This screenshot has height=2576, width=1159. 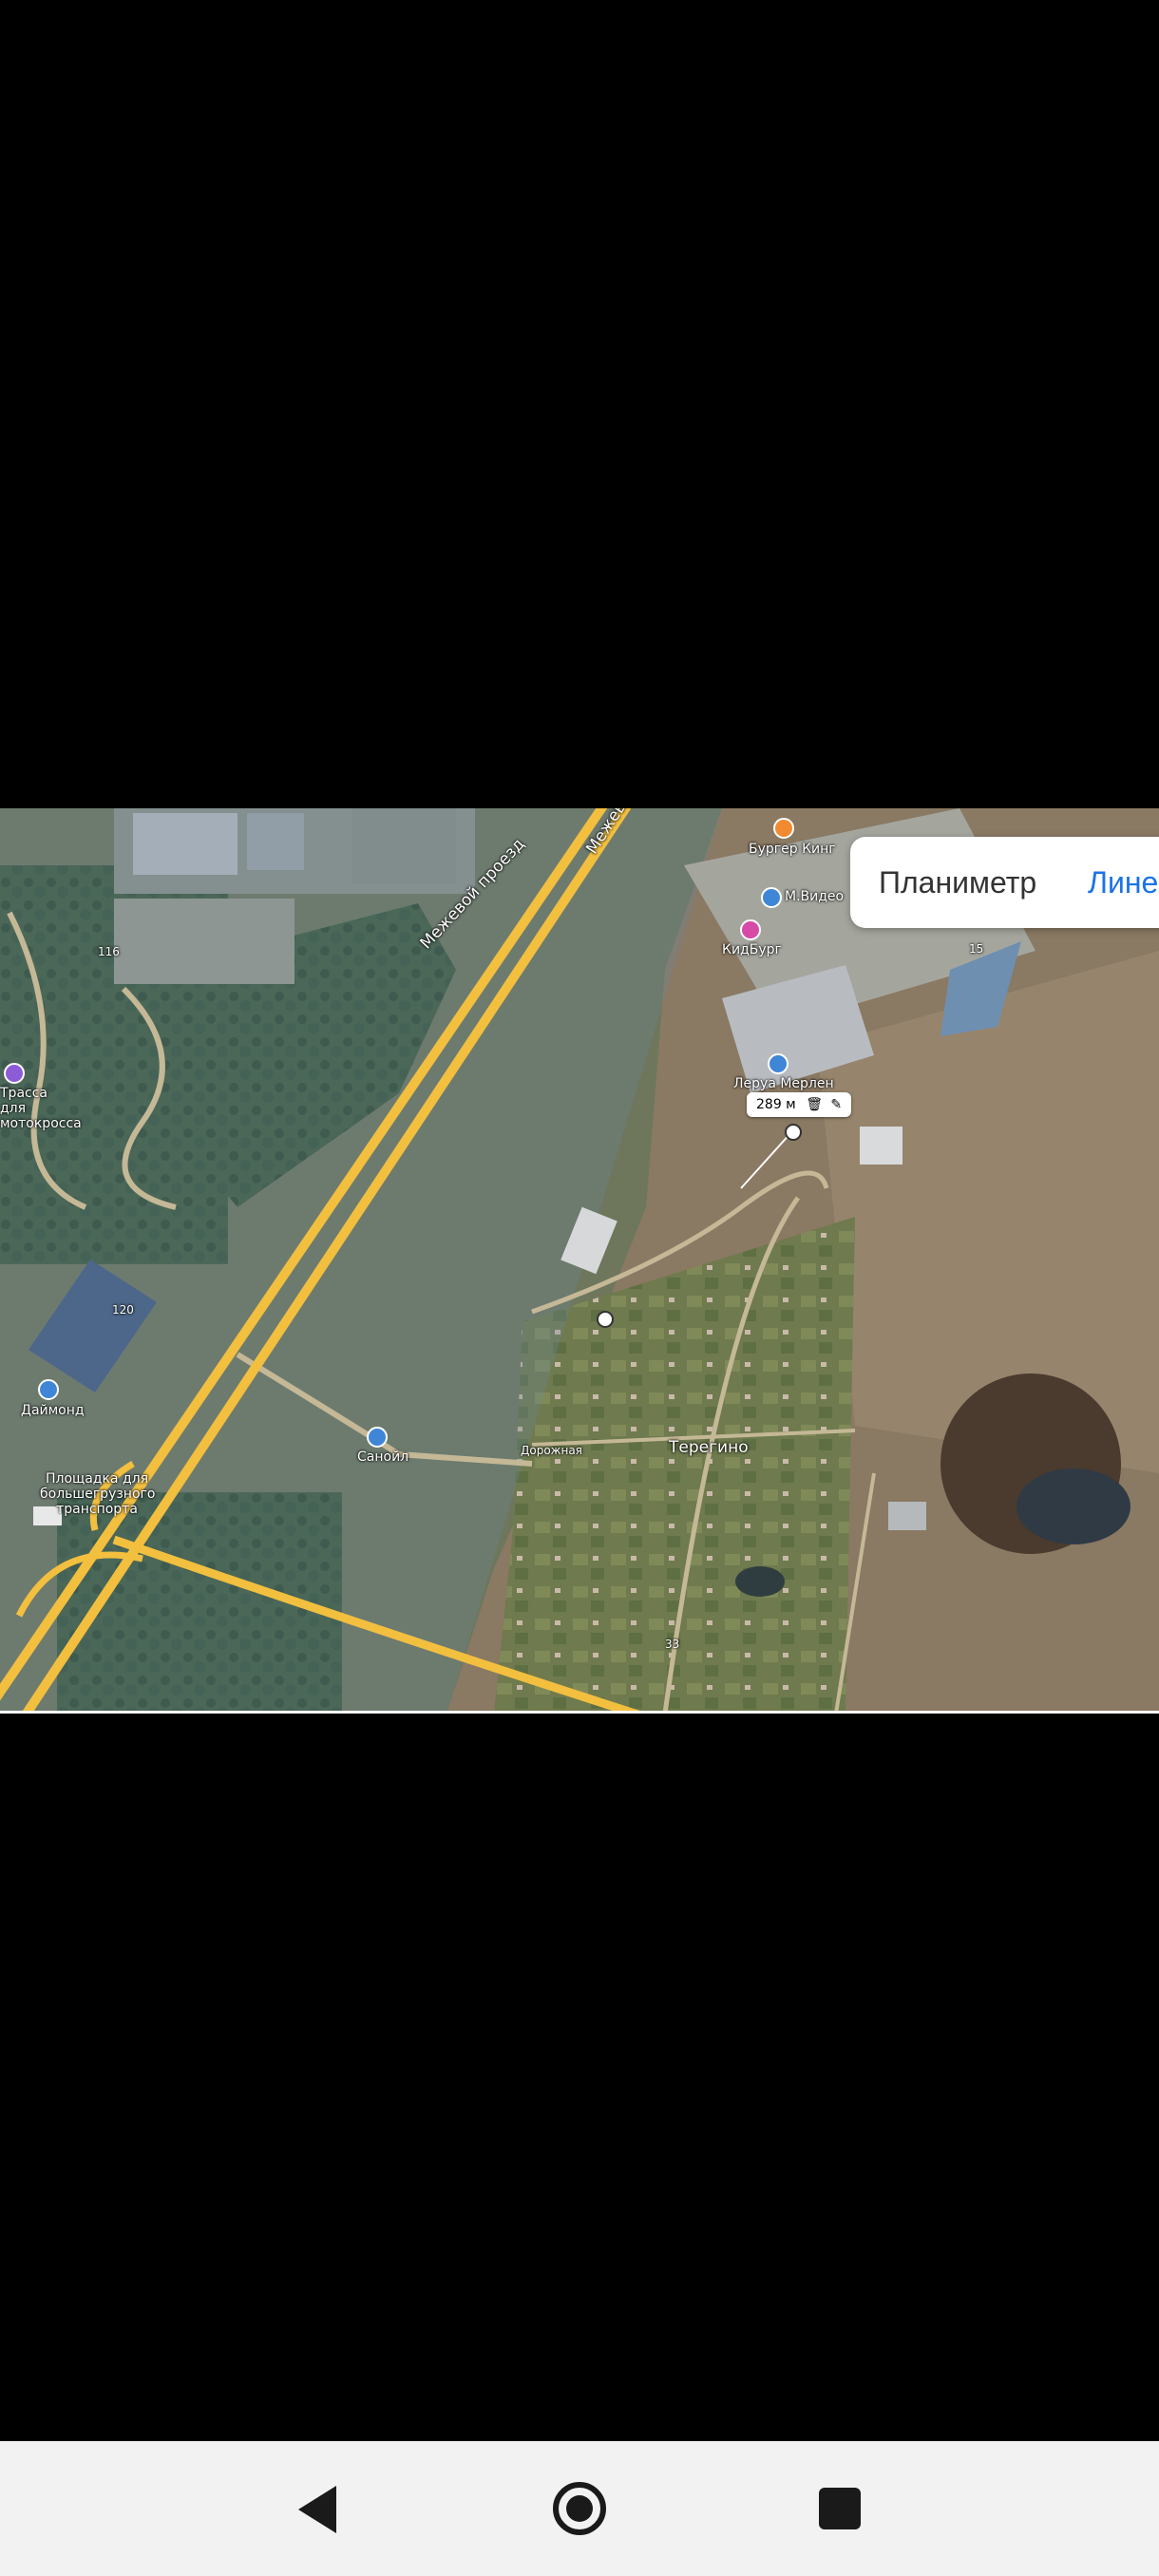 What do you see at coordinates (48, 1389) in the screenshot?
I see `diamond-marker-icon` at bounding box center [48, 1389].